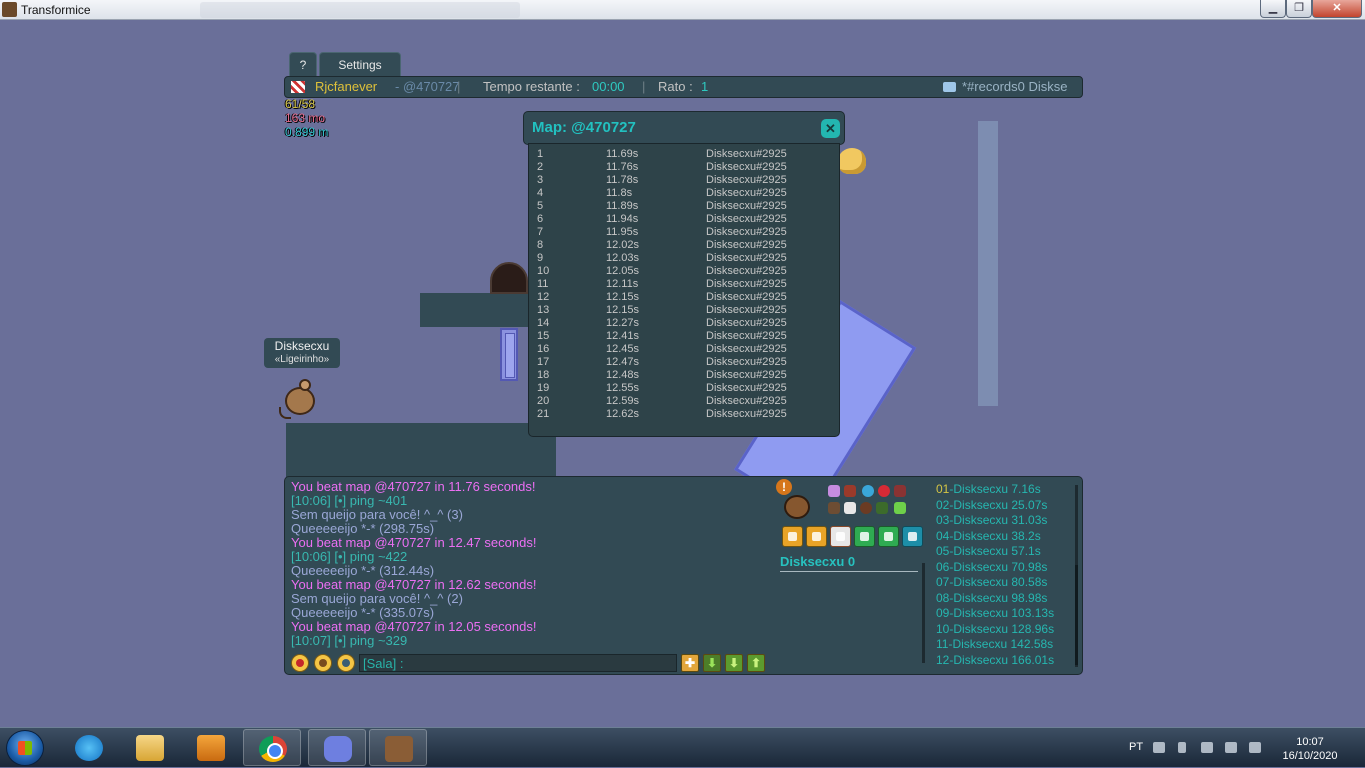 The width and height of the screenshot is (1365, 768). I want to click on leaderboard-row: 04-Disksecxu 38.2s, so click(1006, 537).